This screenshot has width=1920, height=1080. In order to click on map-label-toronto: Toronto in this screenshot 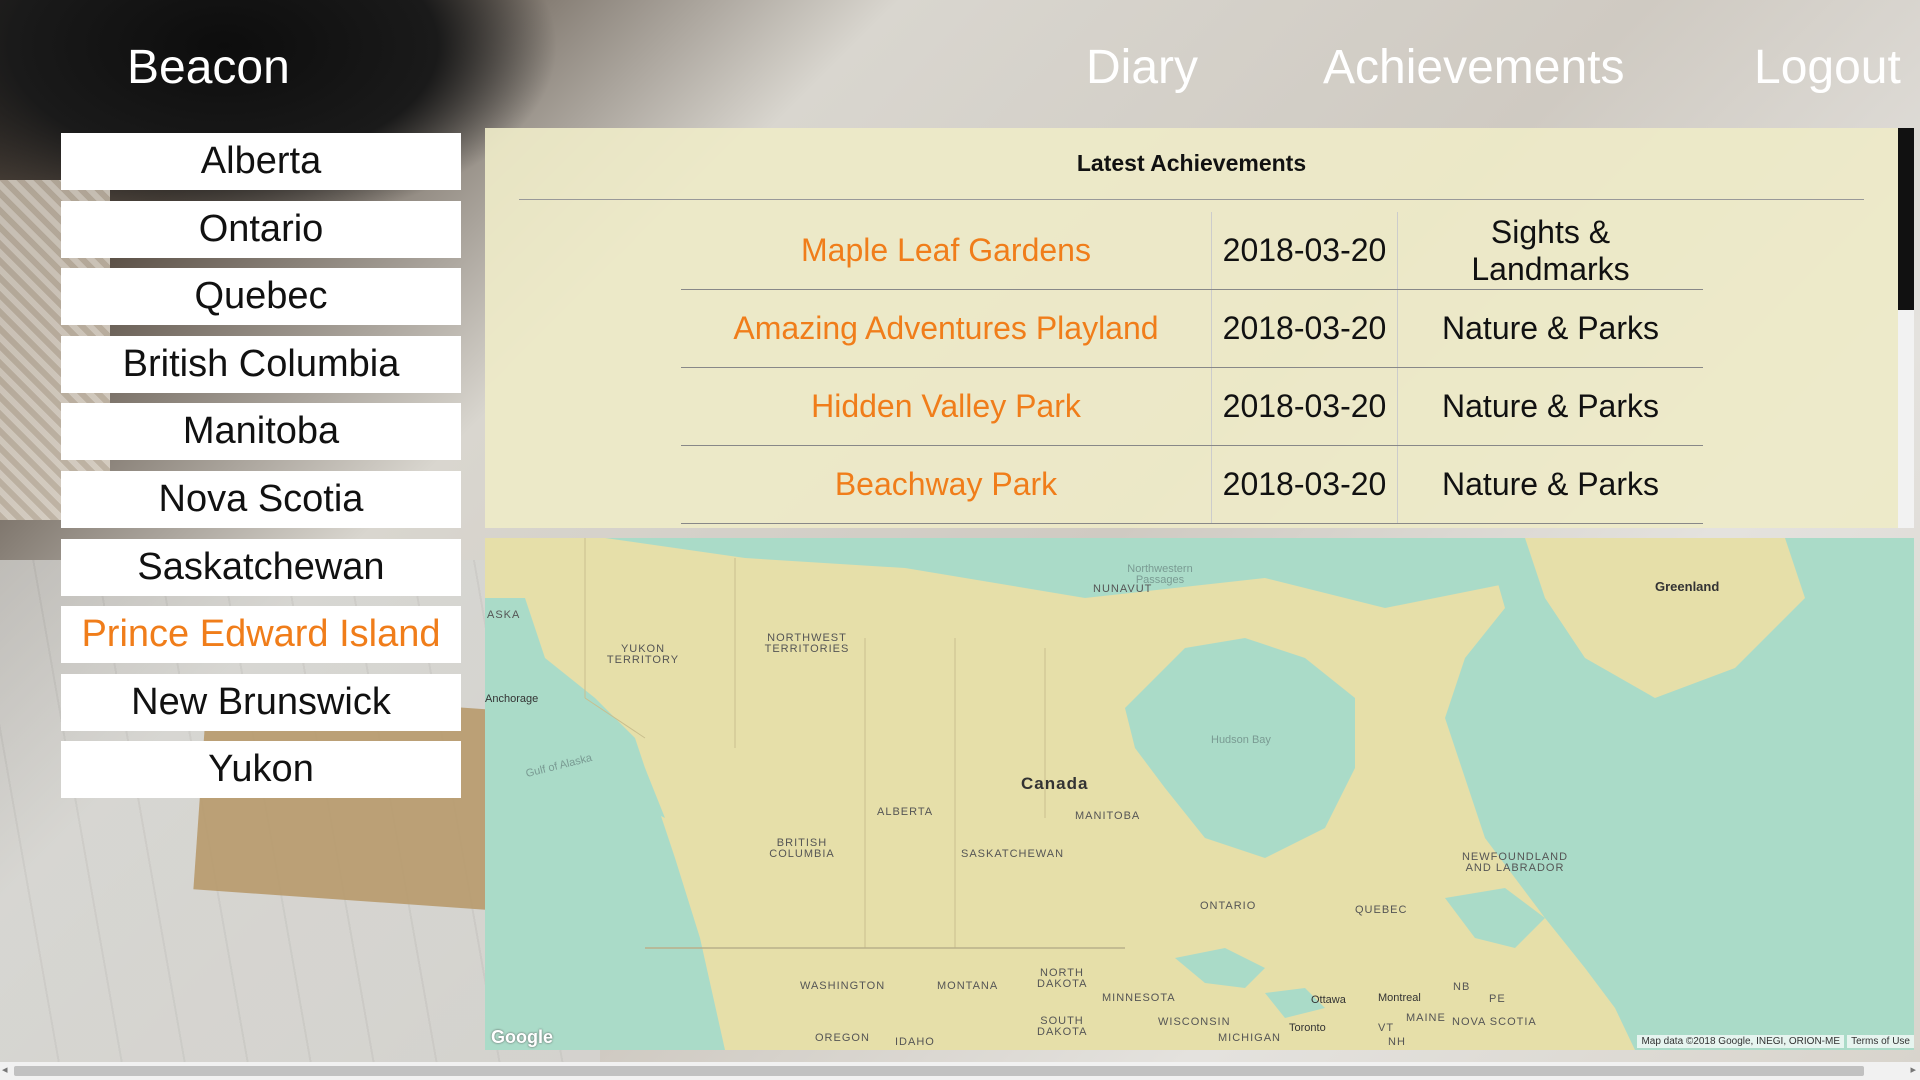, I will do `click(1307, 1028)`.